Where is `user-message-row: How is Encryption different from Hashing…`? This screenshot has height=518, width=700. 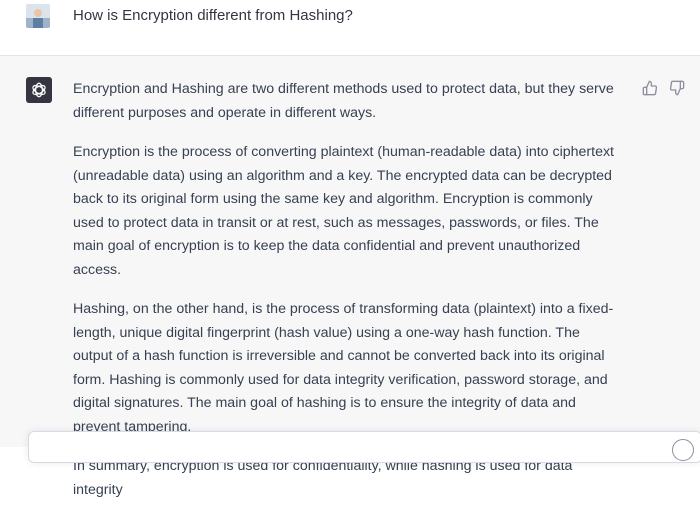
user-message-row: How is Encryption different from Hashing… is located at coordinates (350, 28).